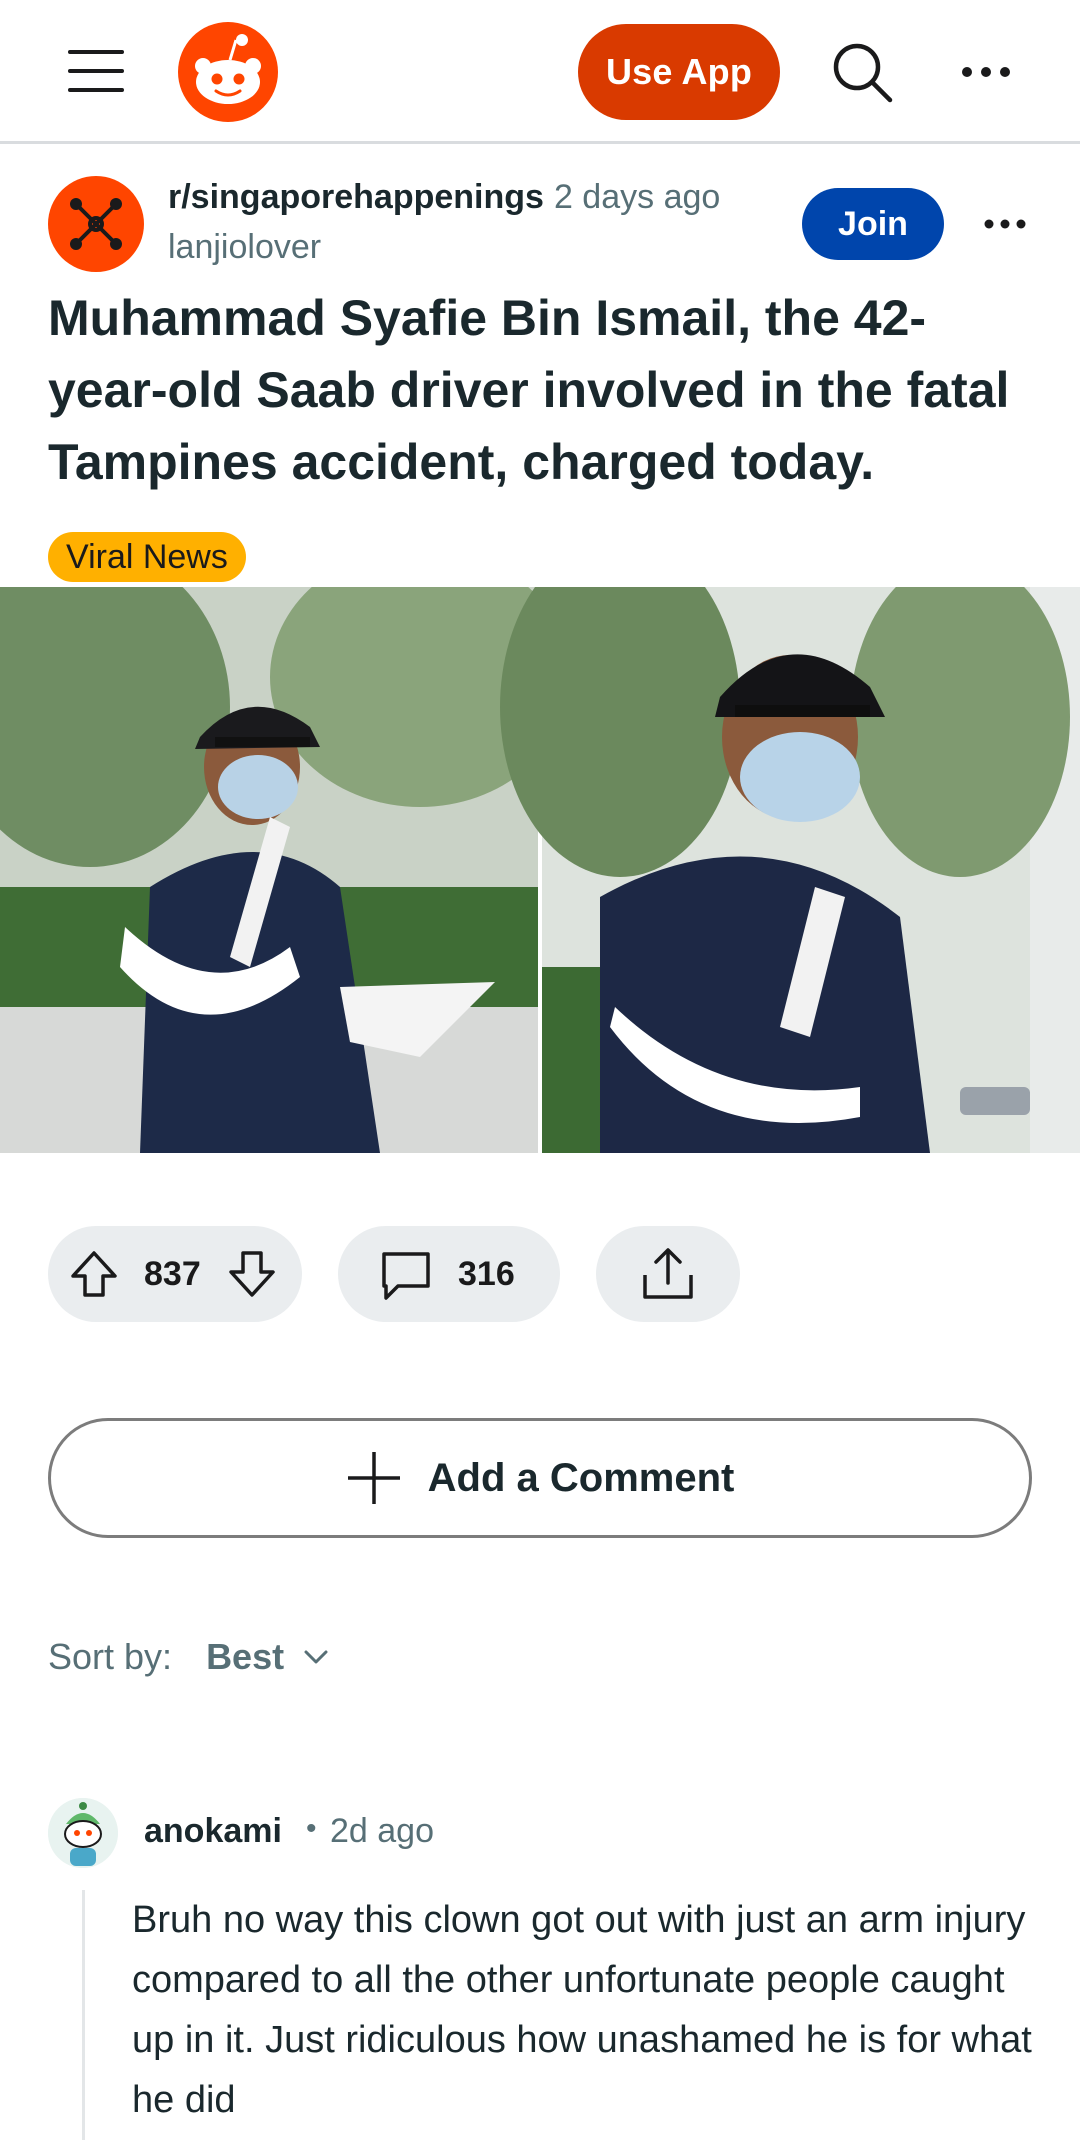 Image resolution: width=1080 pixels, height=2140 pixels. I want to click on join-button: Join, so click(873, 224).